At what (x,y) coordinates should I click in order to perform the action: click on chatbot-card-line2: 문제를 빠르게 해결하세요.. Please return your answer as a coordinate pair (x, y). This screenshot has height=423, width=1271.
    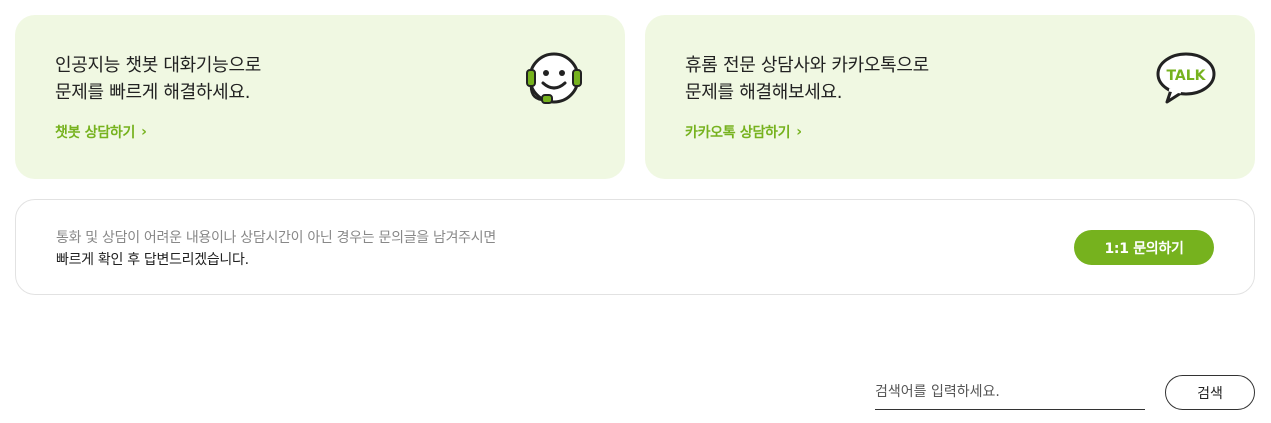
    Looking at the image, I should click on (153, 92).